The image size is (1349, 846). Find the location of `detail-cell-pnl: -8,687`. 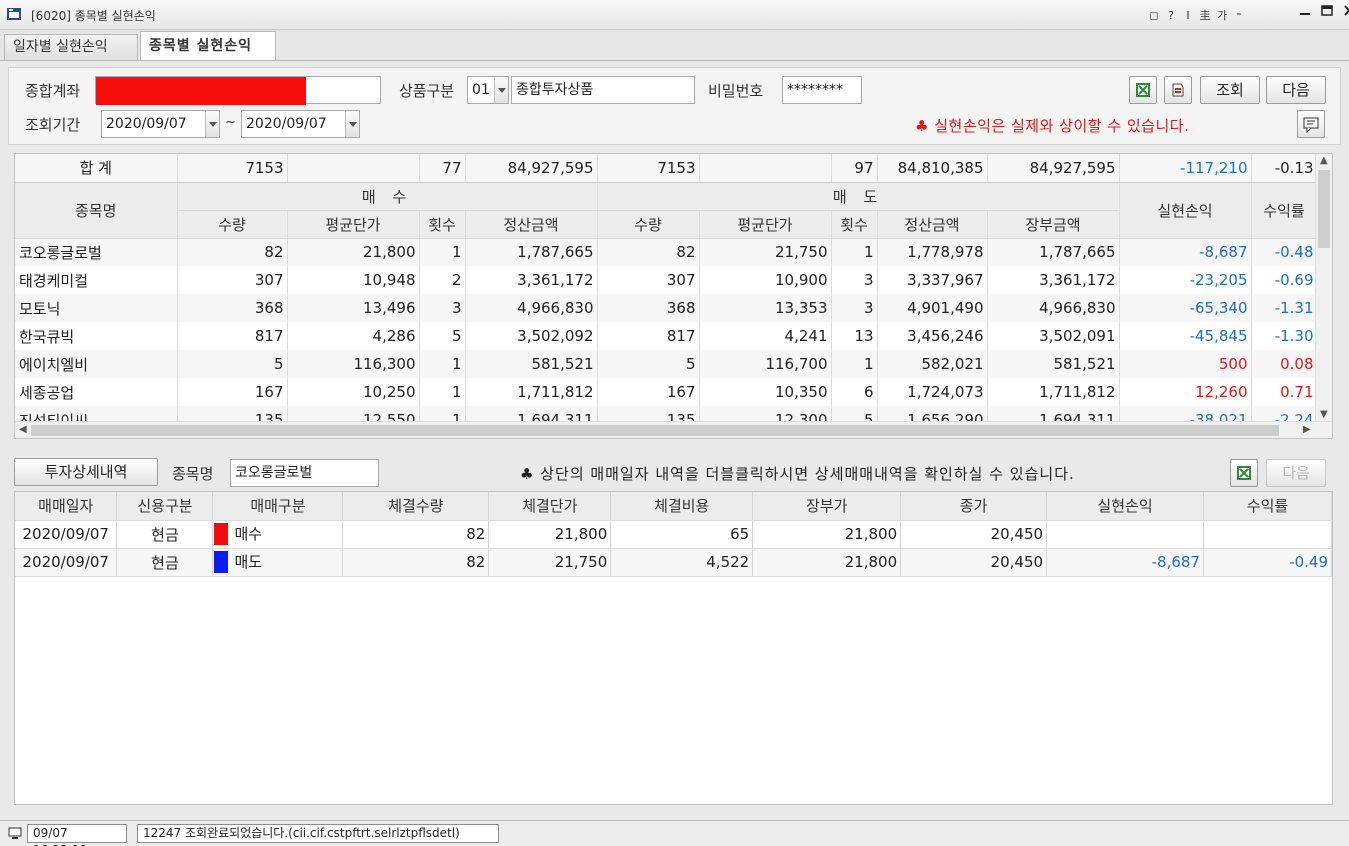

detail-cell-pnl: -8,687 is located at coordinates (1125, 562).